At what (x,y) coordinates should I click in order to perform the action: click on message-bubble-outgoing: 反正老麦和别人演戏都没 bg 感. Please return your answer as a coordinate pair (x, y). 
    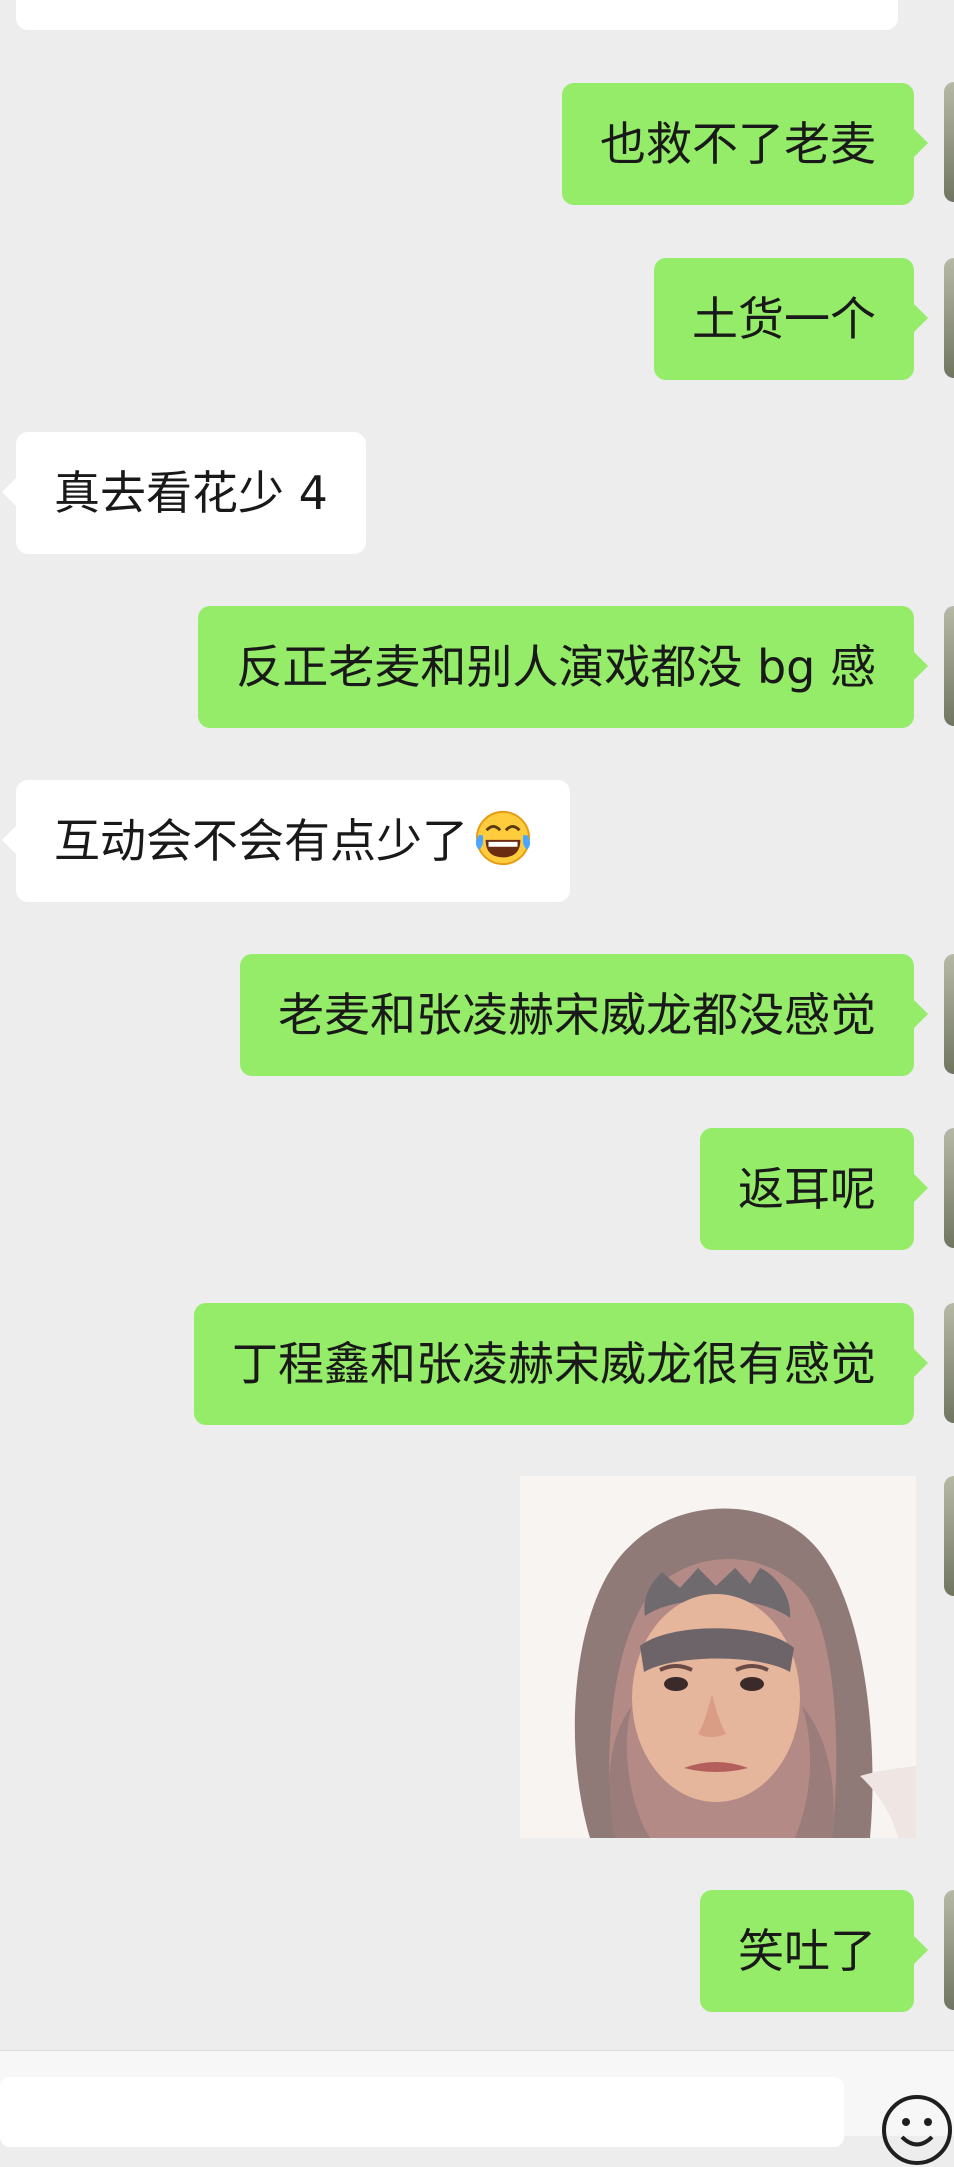
    Looking at the image, I should click on (563, 667).